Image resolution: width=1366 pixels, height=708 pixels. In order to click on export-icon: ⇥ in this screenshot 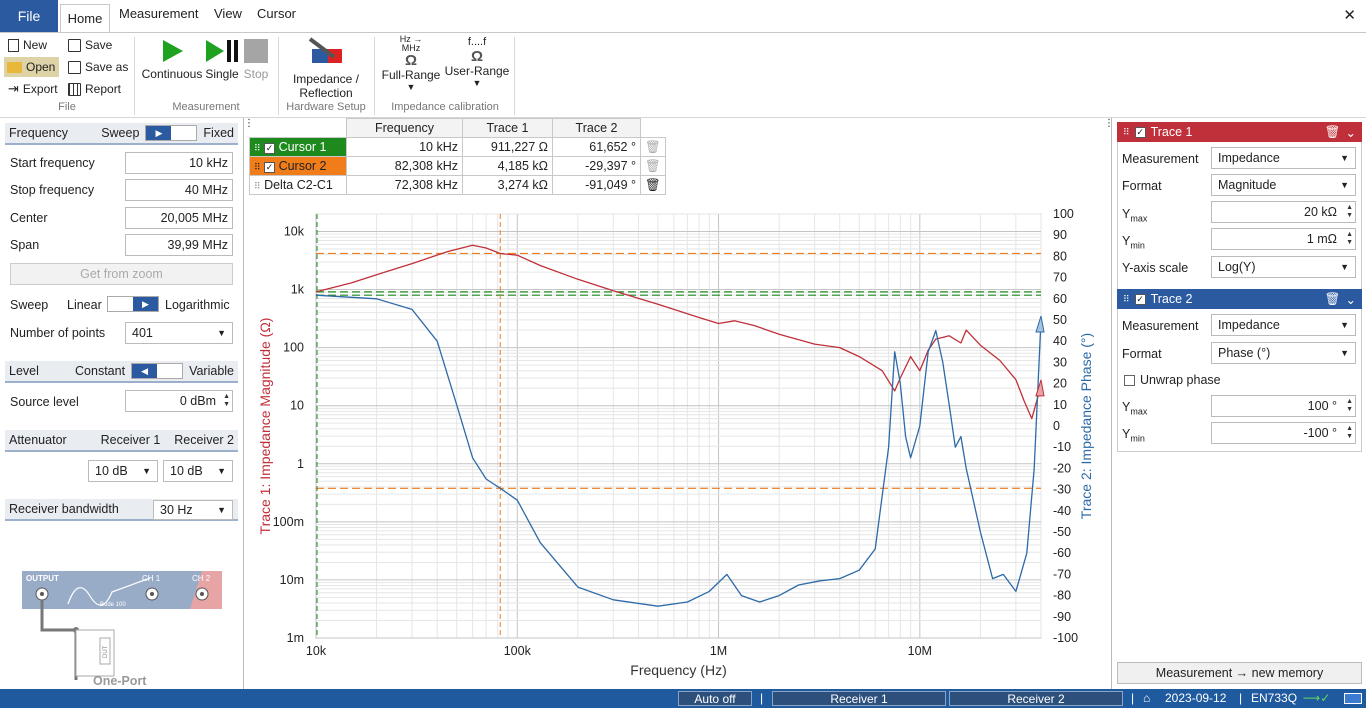, I will do `click(13, 88)`.